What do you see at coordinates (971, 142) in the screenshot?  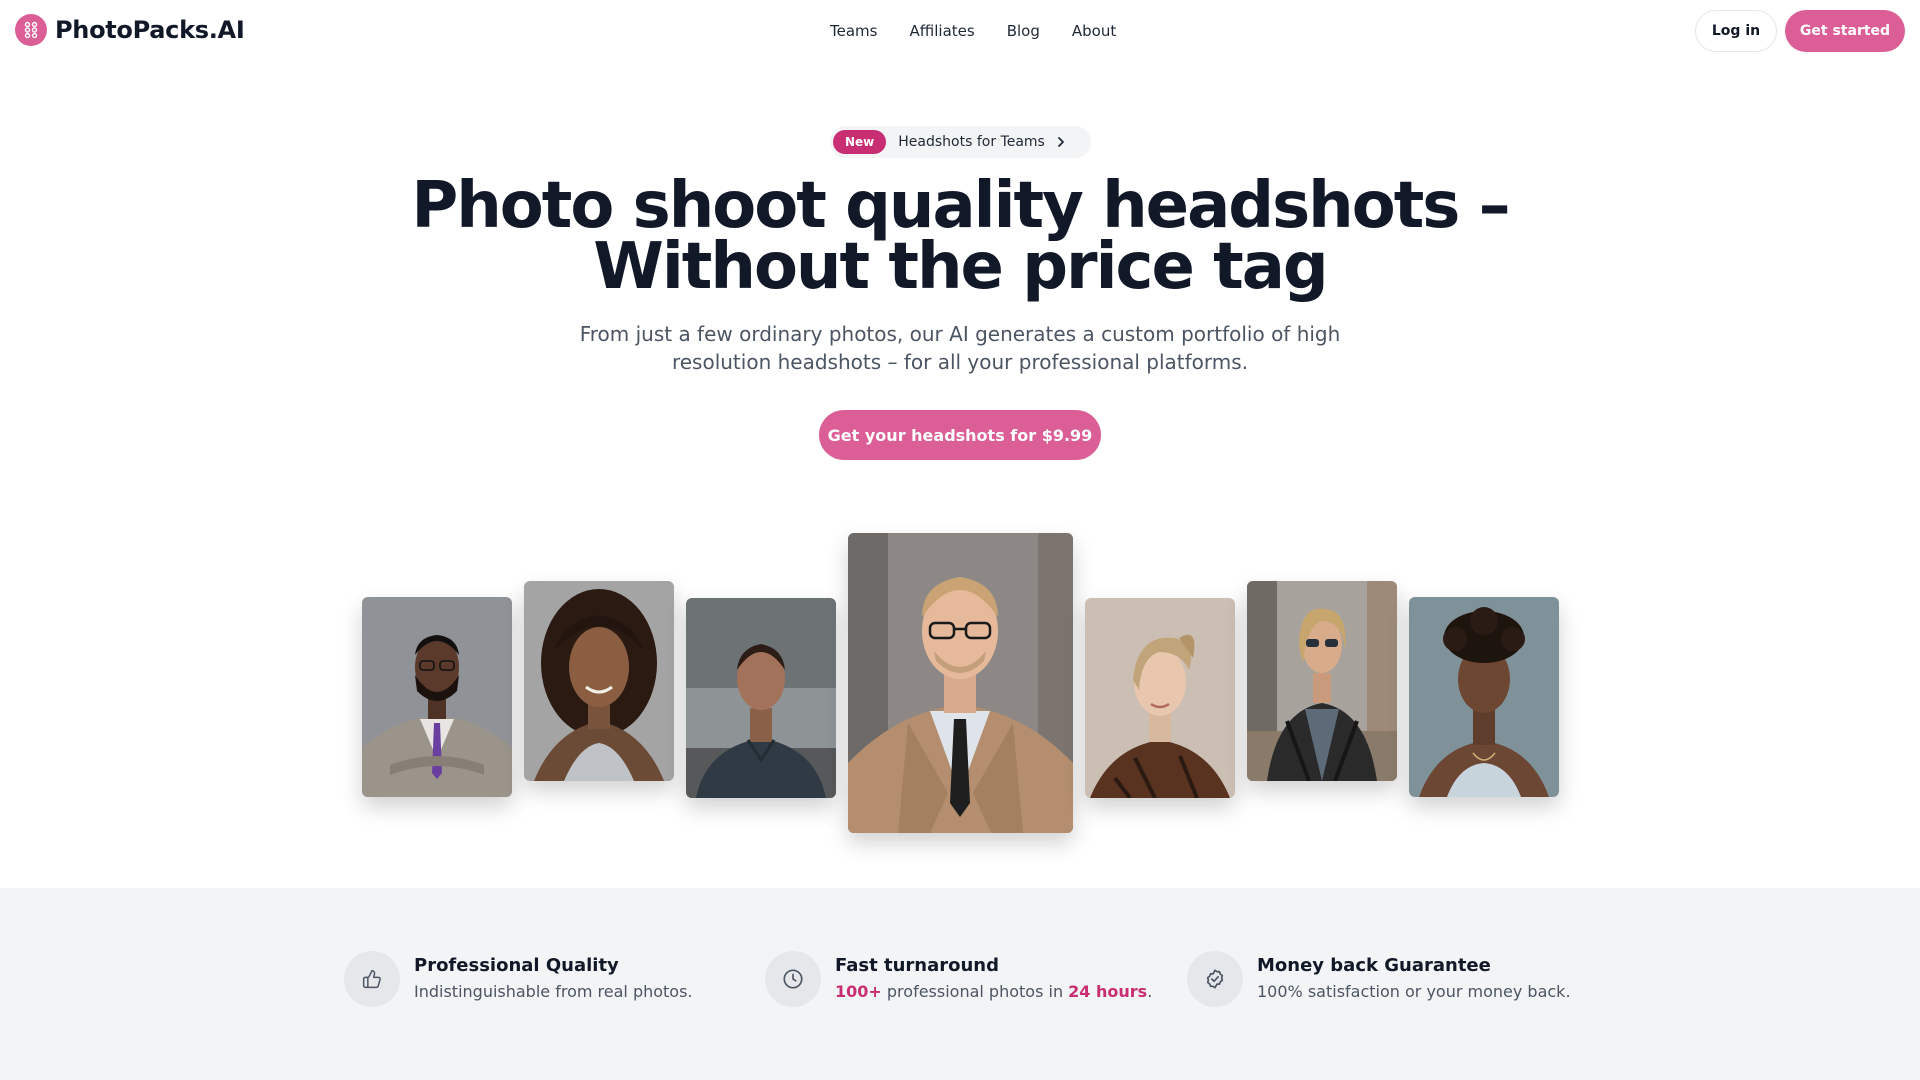 I see `announcement-text: Headshots for Teams` at bounding box center [971, 142].